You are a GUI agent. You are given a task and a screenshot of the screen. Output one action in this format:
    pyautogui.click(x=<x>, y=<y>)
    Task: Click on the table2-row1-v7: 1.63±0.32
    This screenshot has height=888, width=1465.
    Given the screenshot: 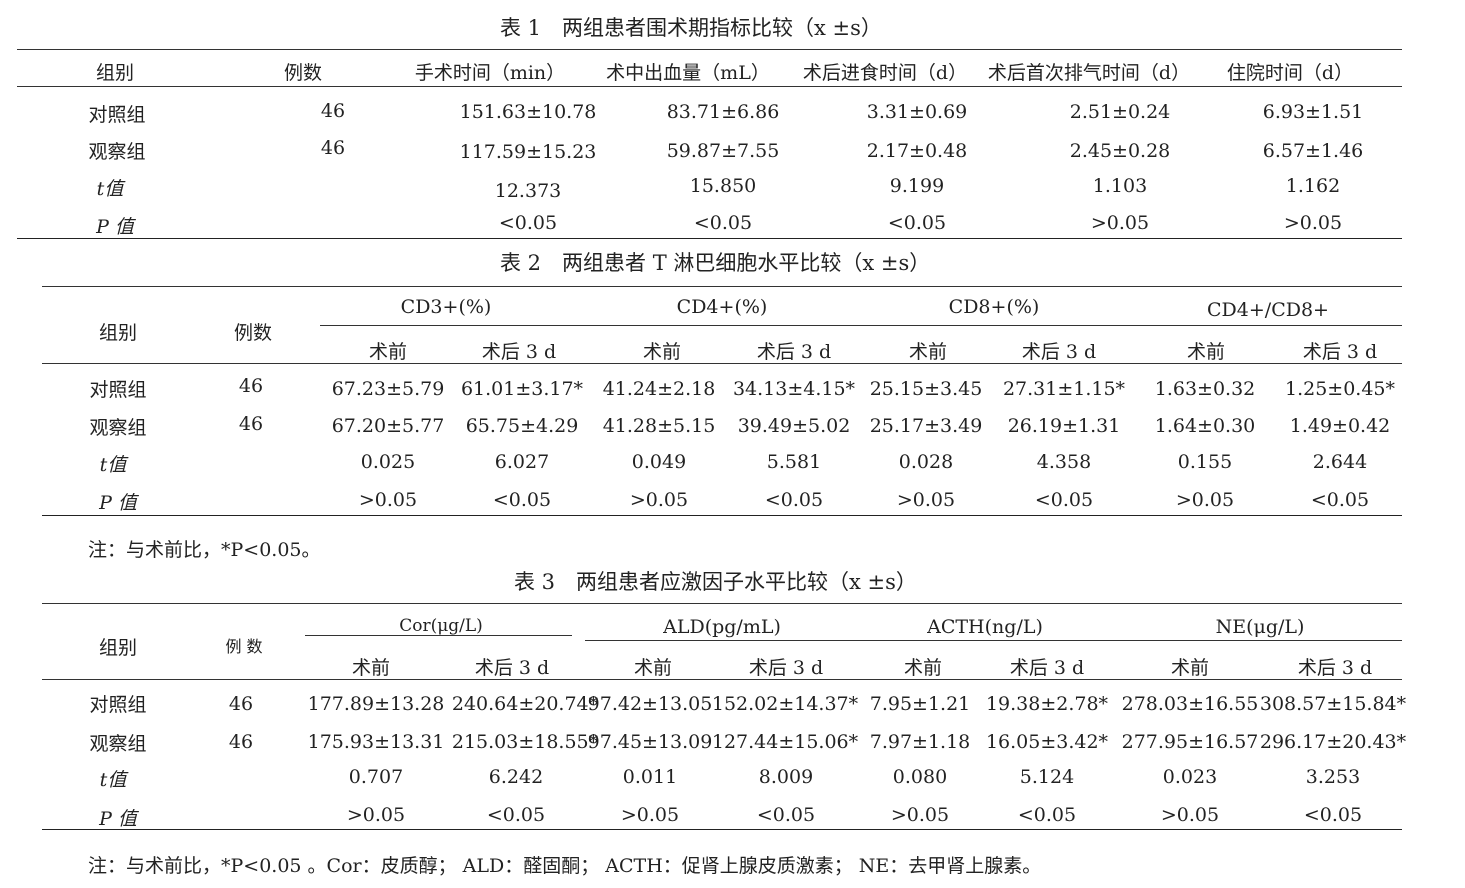 What is the action you would take?
    pyautogui.click(x=1205, y=389)
    